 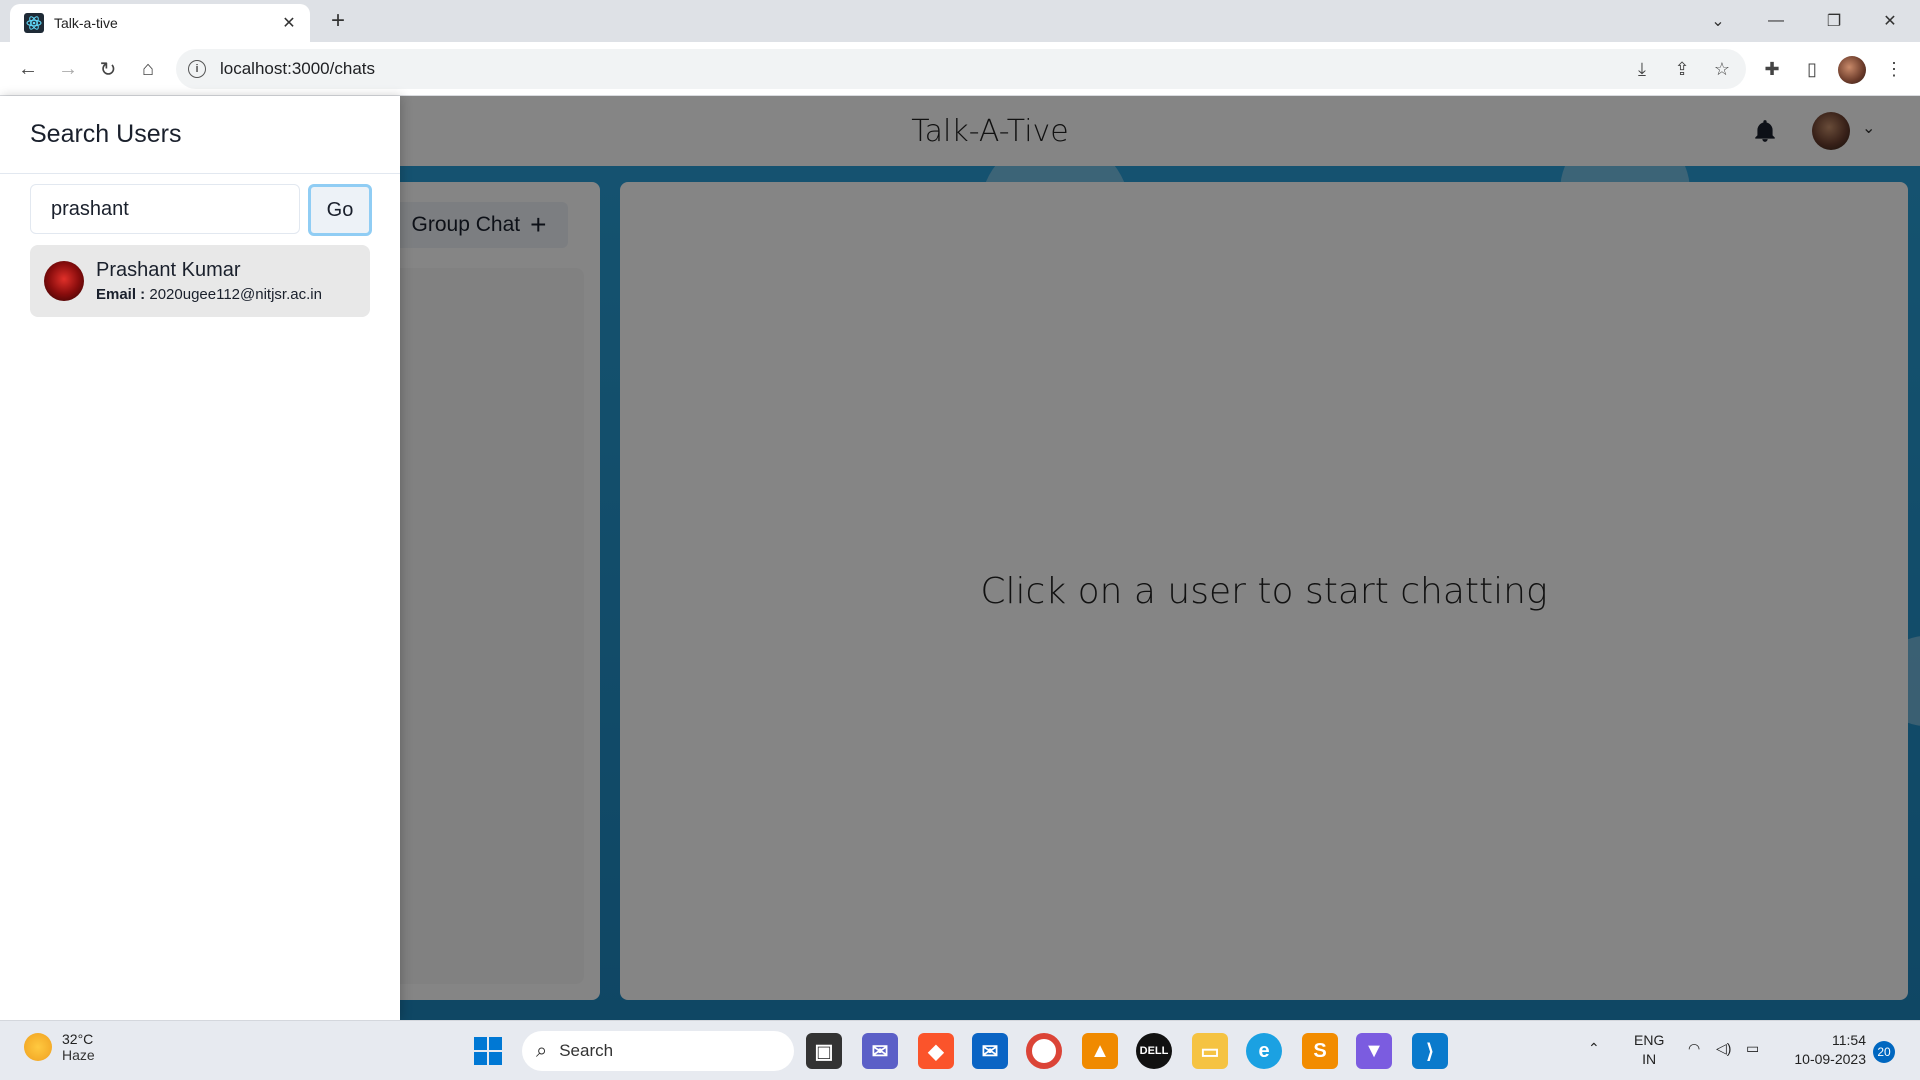 I want to click on vpn-app-icon: ▼, so click(x=1374, y=1051).